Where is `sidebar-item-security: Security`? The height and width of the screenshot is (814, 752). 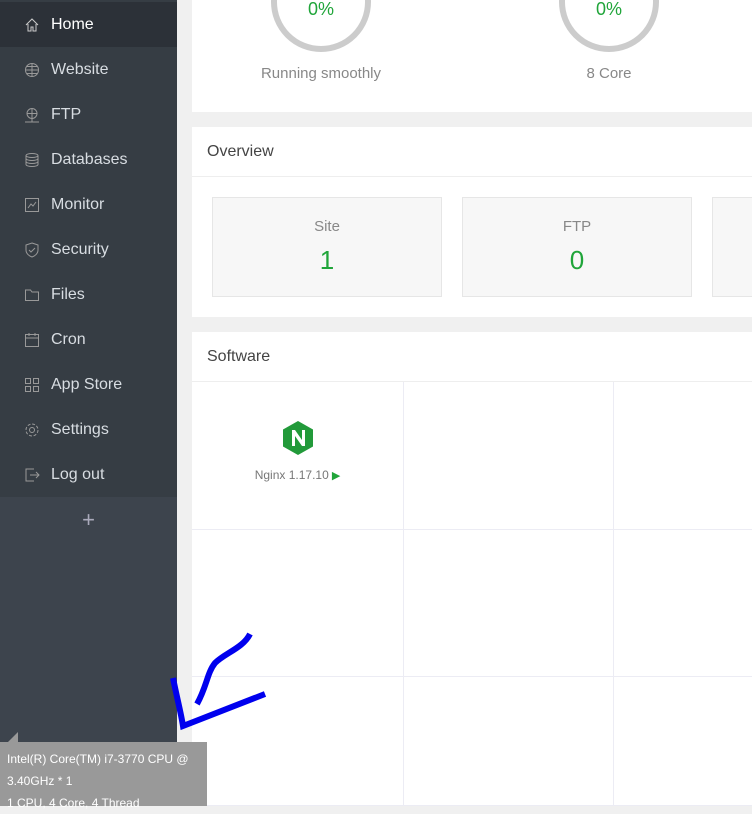
sidebar-item-security: Security is located at coordinates (88, 249).